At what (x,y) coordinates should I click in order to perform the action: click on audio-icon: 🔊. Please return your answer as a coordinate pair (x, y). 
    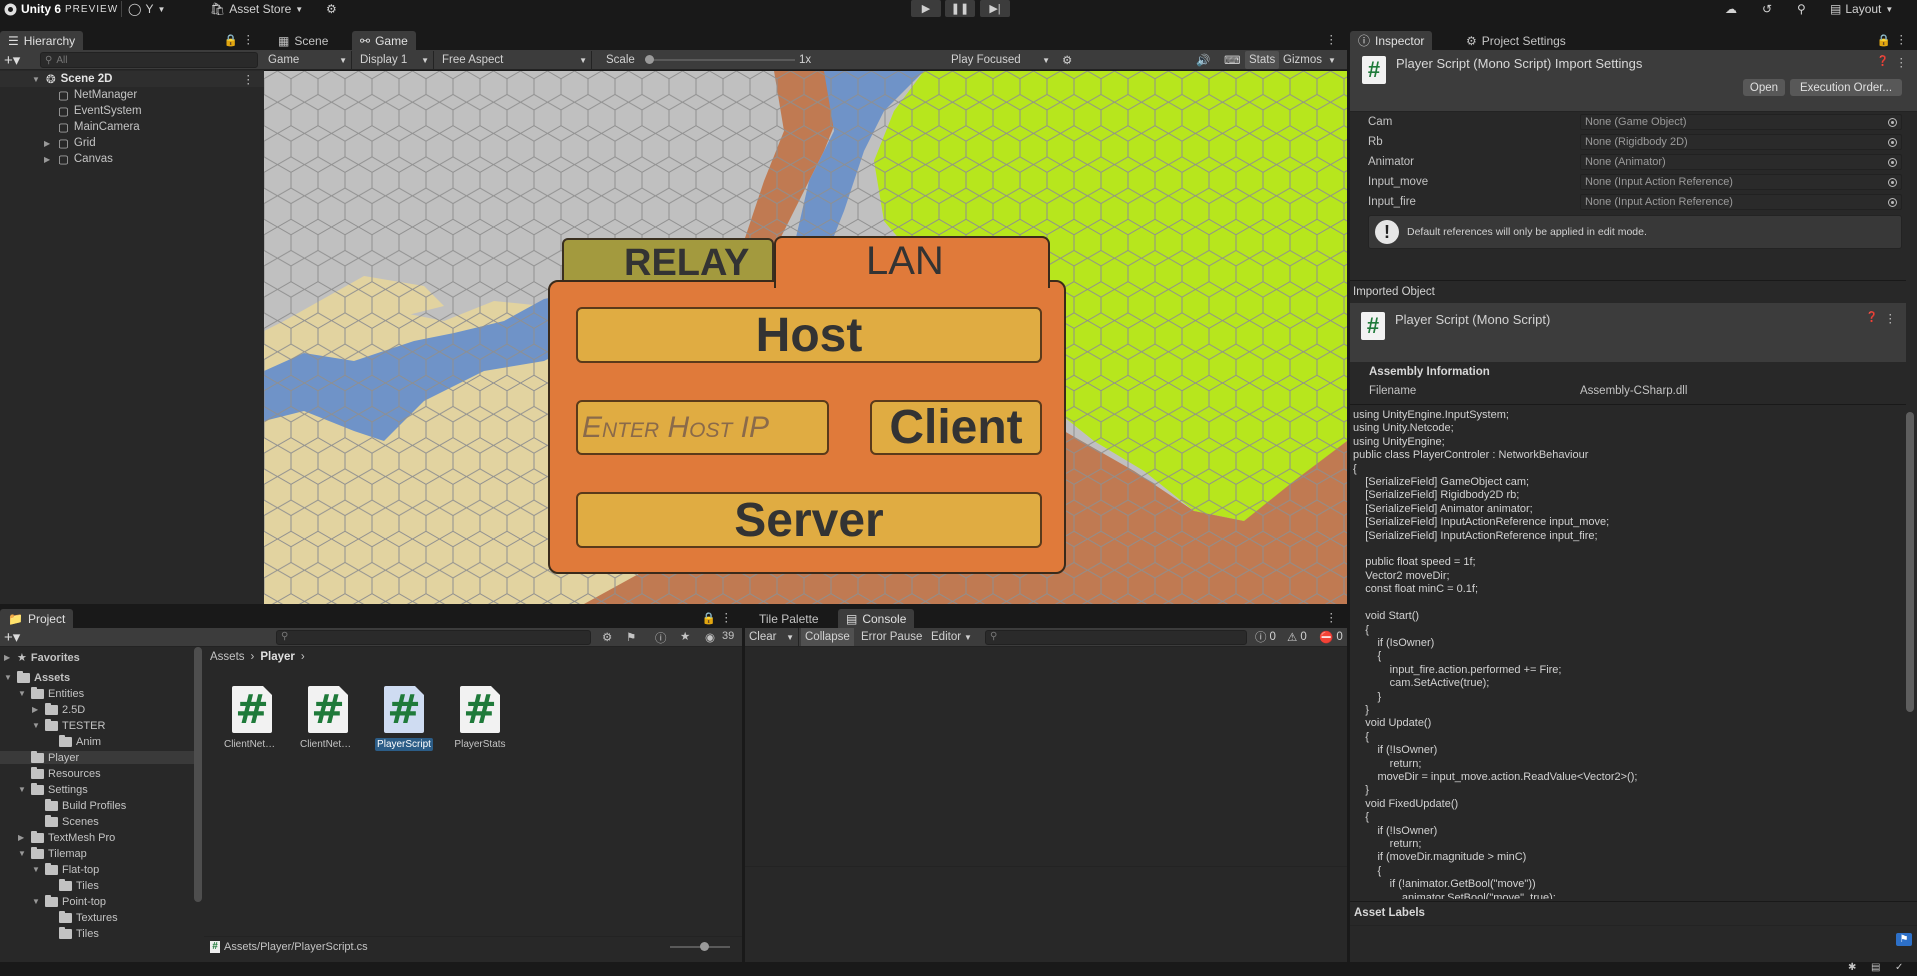
    Looking at the image, I should click on (1203, 60).